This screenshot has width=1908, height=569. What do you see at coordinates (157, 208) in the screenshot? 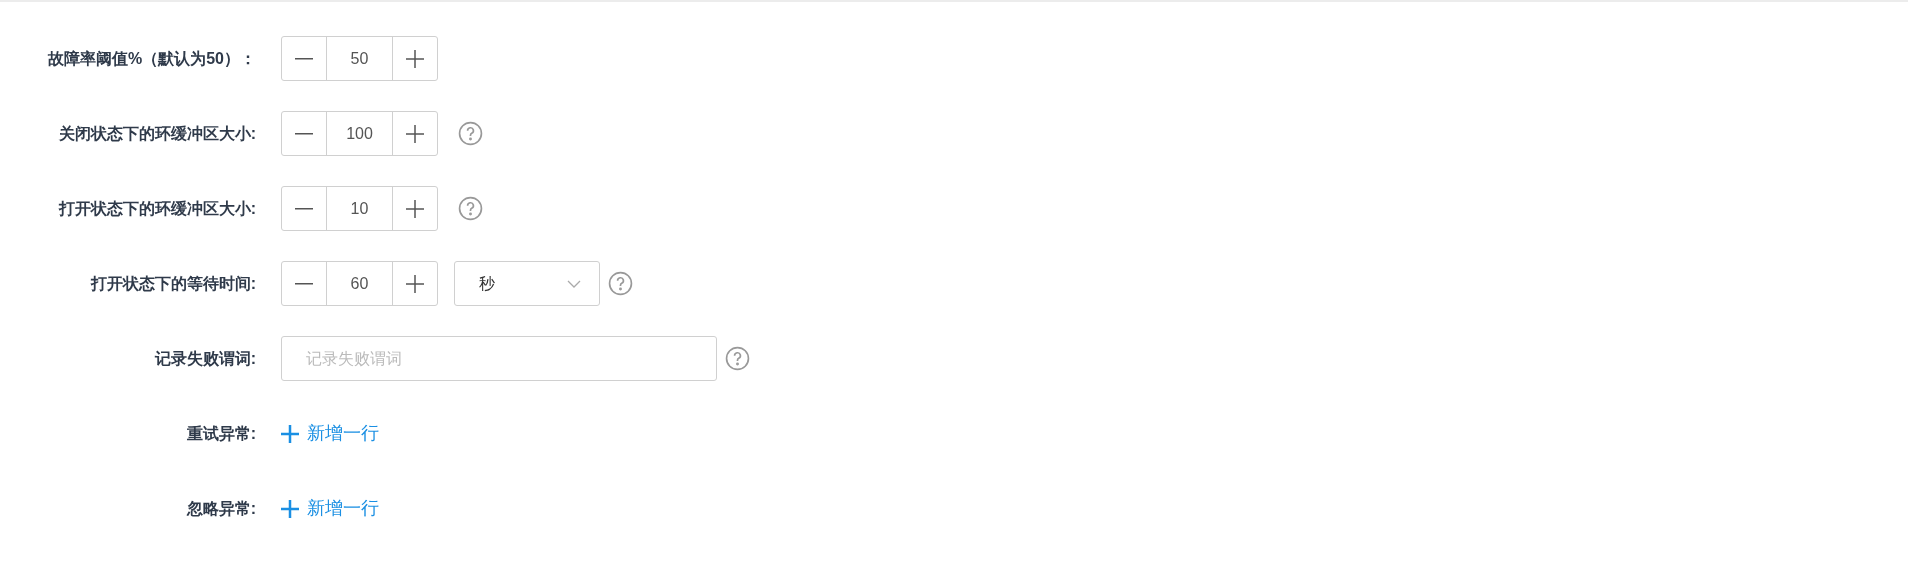
I see `field-label: 打开状态下的环缓冲区大小:` at bounding box center [157, 208].